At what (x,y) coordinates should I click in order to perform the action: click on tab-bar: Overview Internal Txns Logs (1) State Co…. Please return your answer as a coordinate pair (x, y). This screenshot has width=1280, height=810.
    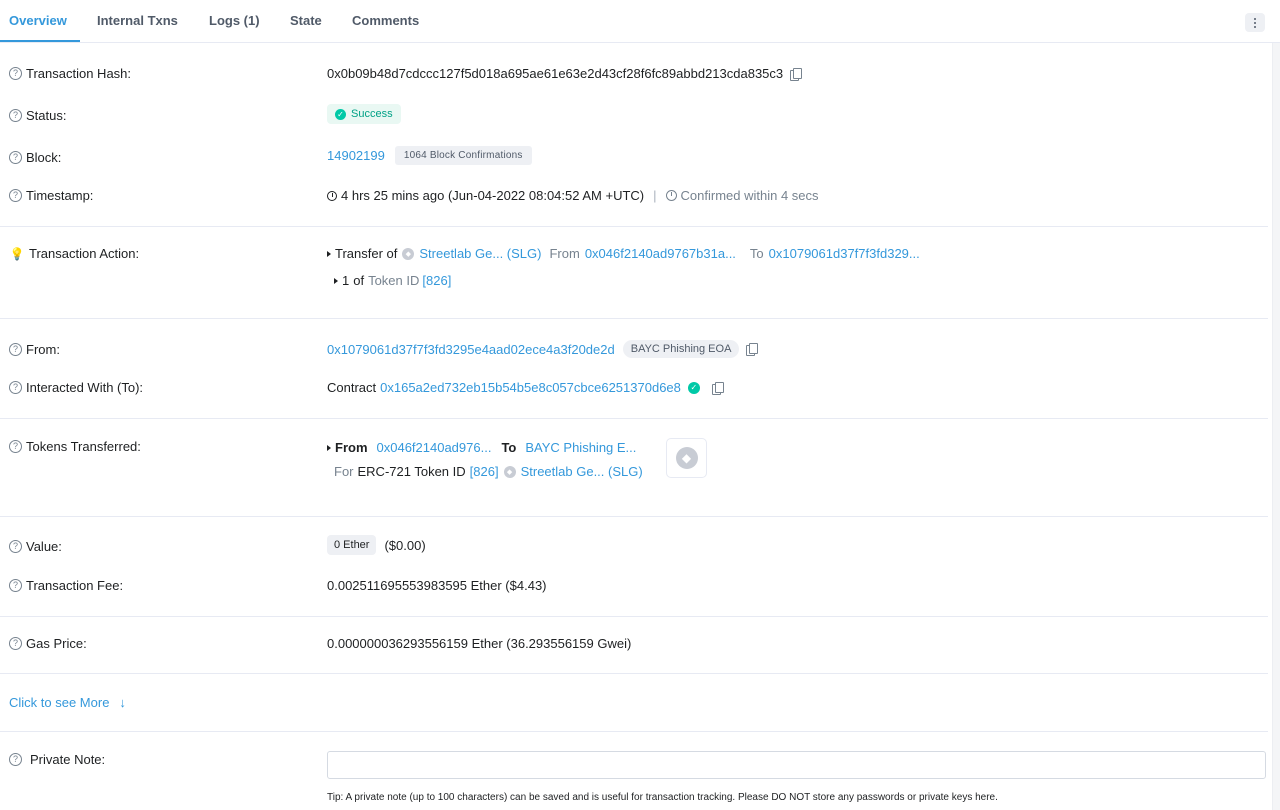
    Looking at the image, I should click on (640, 21).